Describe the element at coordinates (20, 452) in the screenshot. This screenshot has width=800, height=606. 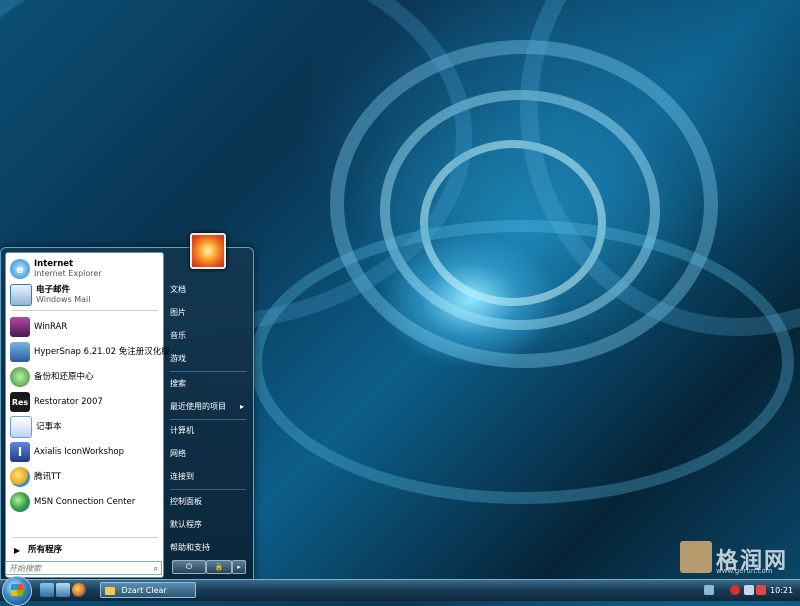
I see `iconworkshop-icon: I` at that location.